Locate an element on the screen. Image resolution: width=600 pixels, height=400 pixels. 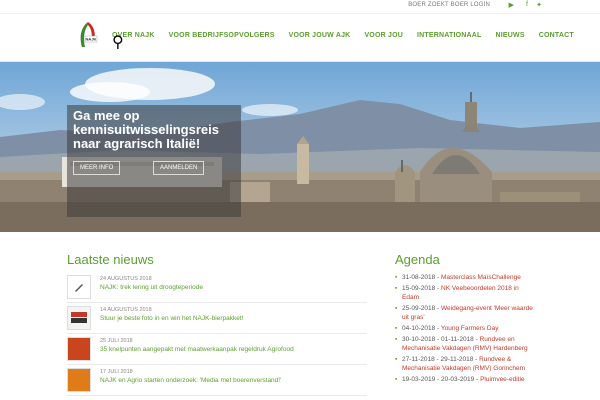
agenda-item: ▪ 31-08-2018 - Masterclass MaïsChallenge is located at coordinates (465, 277).